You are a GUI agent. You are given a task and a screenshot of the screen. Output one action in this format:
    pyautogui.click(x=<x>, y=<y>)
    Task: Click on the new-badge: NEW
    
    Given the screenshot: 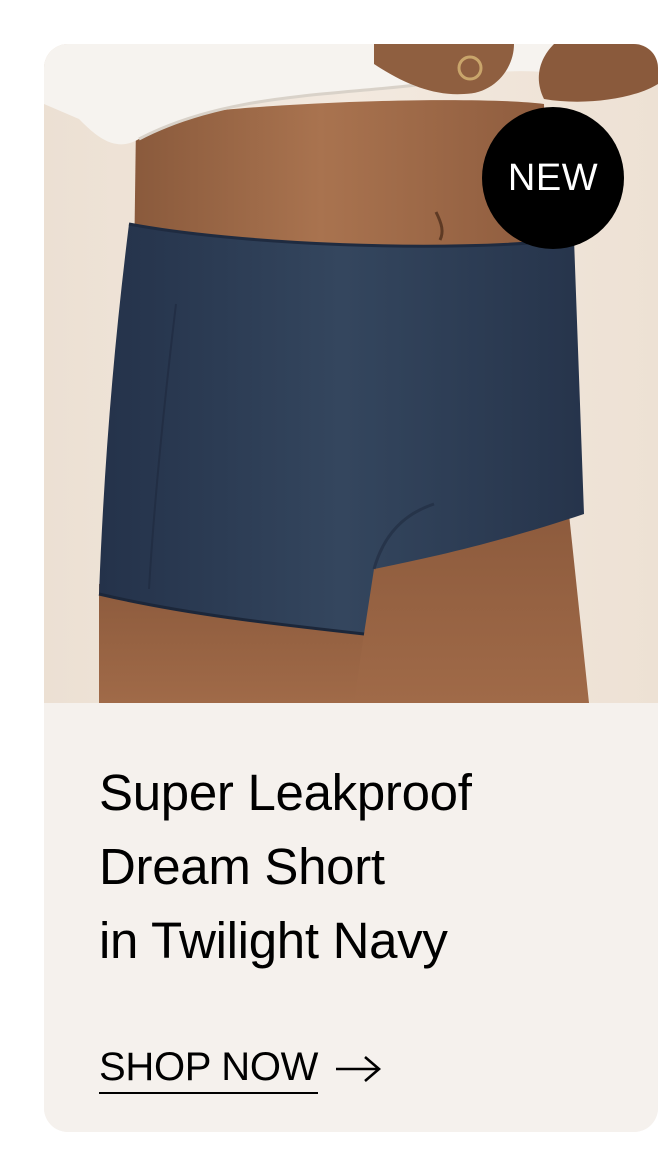 What is the action you would take?
    pyautogui.click(x=553, y=178)
    